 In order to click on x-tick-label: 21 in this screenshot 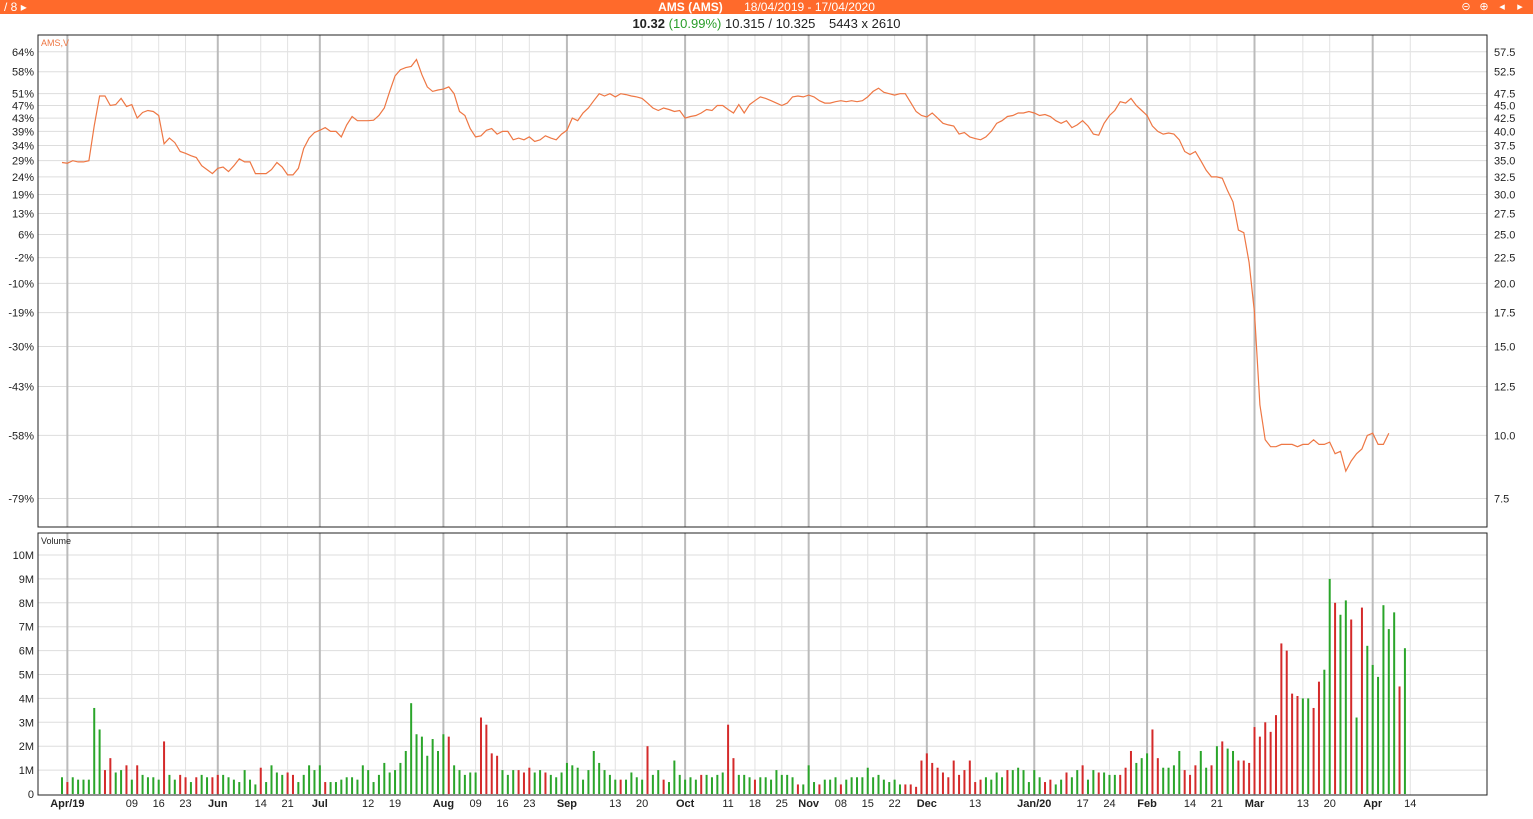, I will do `click(1217, 804)`.